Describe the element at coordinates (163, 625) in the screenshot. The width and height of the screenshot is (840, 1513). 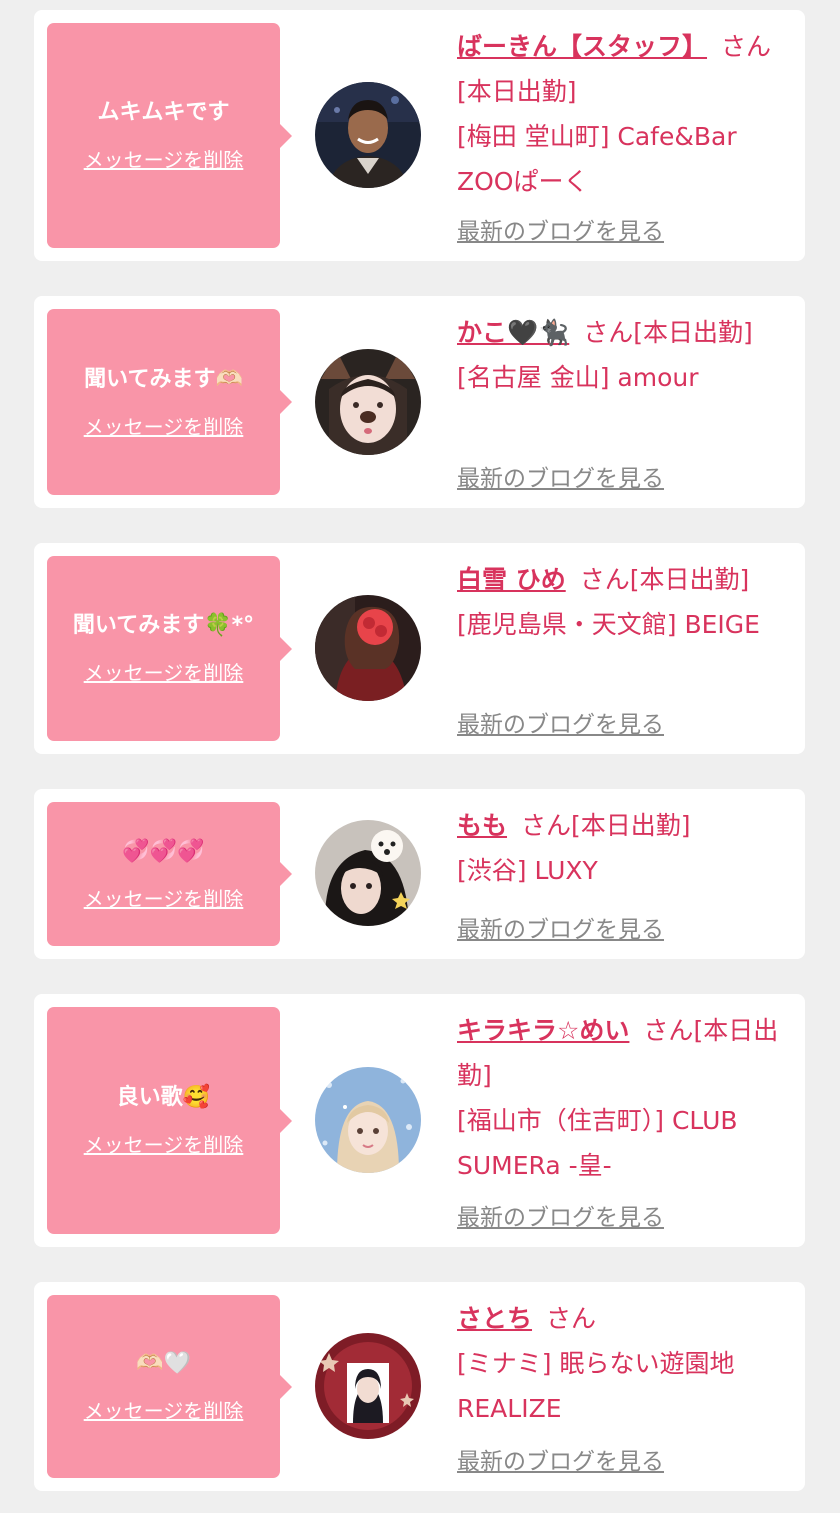
I see `message-text: 聞いてみます🍀*°` at that location.